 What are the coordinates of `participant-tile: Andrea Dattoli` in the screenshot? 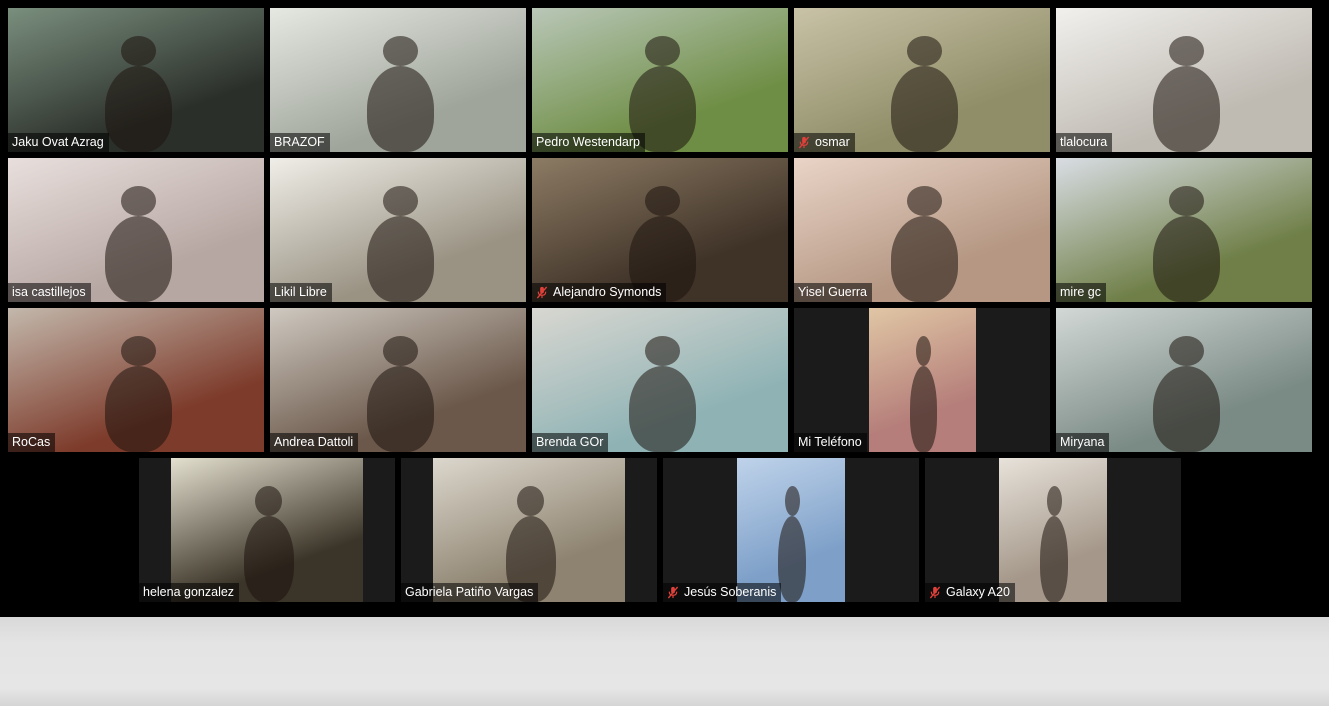 It's located at (398, 380).